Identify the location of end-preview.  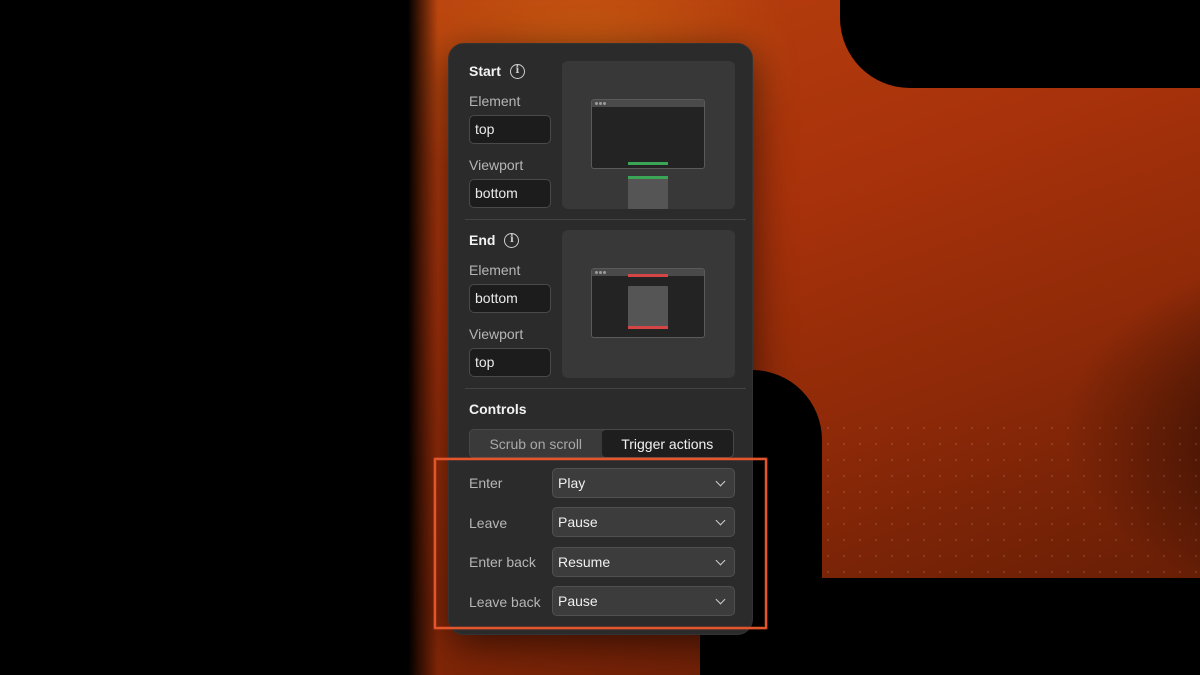
(648, 304).